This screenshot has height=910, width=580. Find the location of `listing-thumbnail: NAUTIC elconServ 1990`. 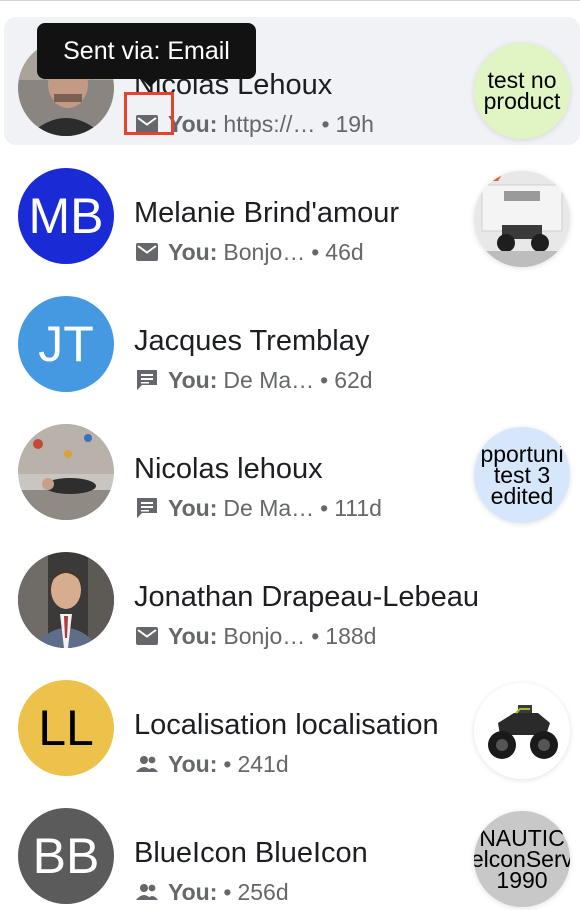

listing-thumbnail: NAUTIC elconServ 1990 is located at coordinates (522, 859).